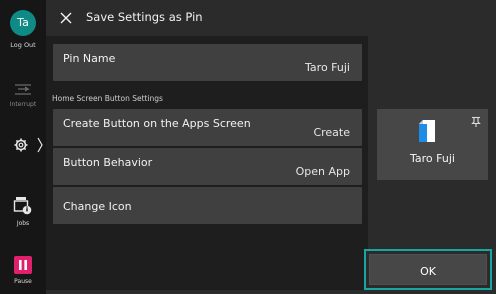 This screenshot has height=294, width=496. I want to click on logout-label: Log Out, so click(23, 45).